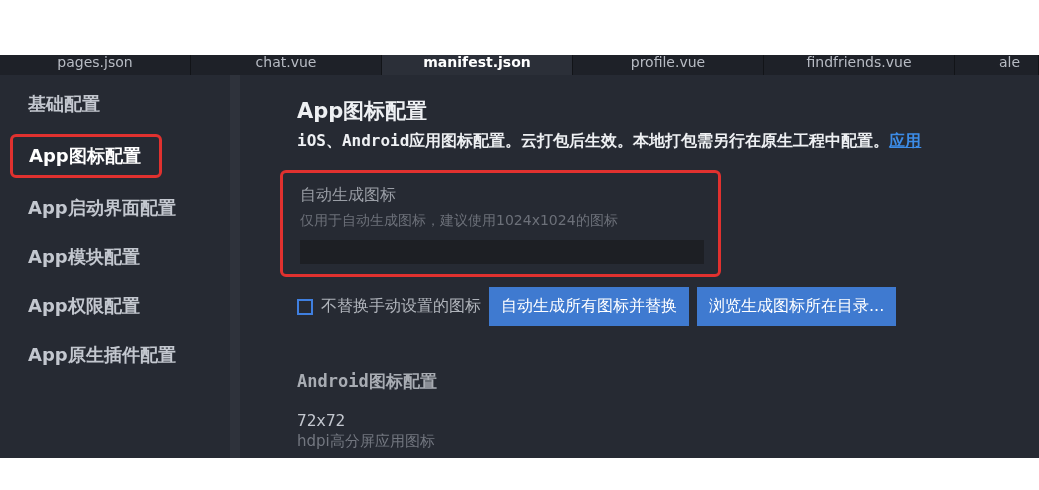 The height and width of the screenshot is (490, 1039). Describe the element at coordinates (305, 306) in the screenshot. I see `checkbox` at that location.